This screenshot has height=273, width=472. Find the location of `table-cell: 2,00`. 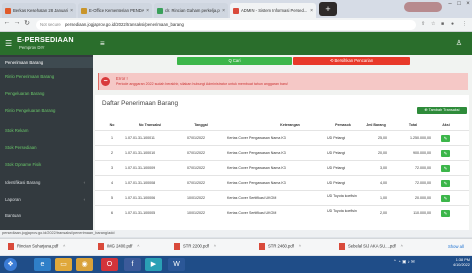

table-cell: 2,00 is located at coordinates (383, 213).